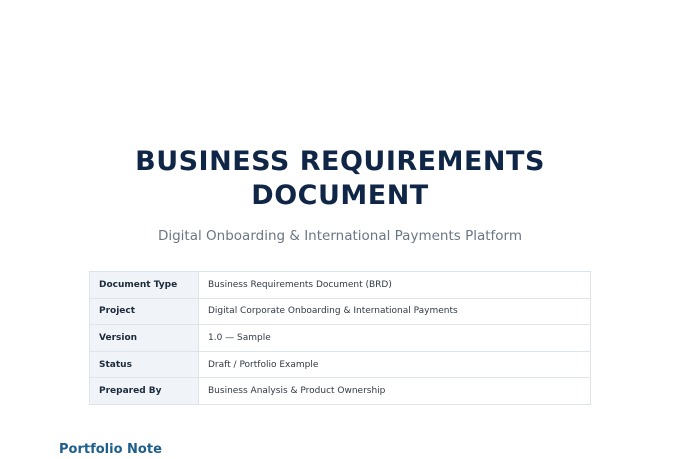  Describe the element at coordinates (144, 311) in the screenshot. I see `row-label: Project` at that location.